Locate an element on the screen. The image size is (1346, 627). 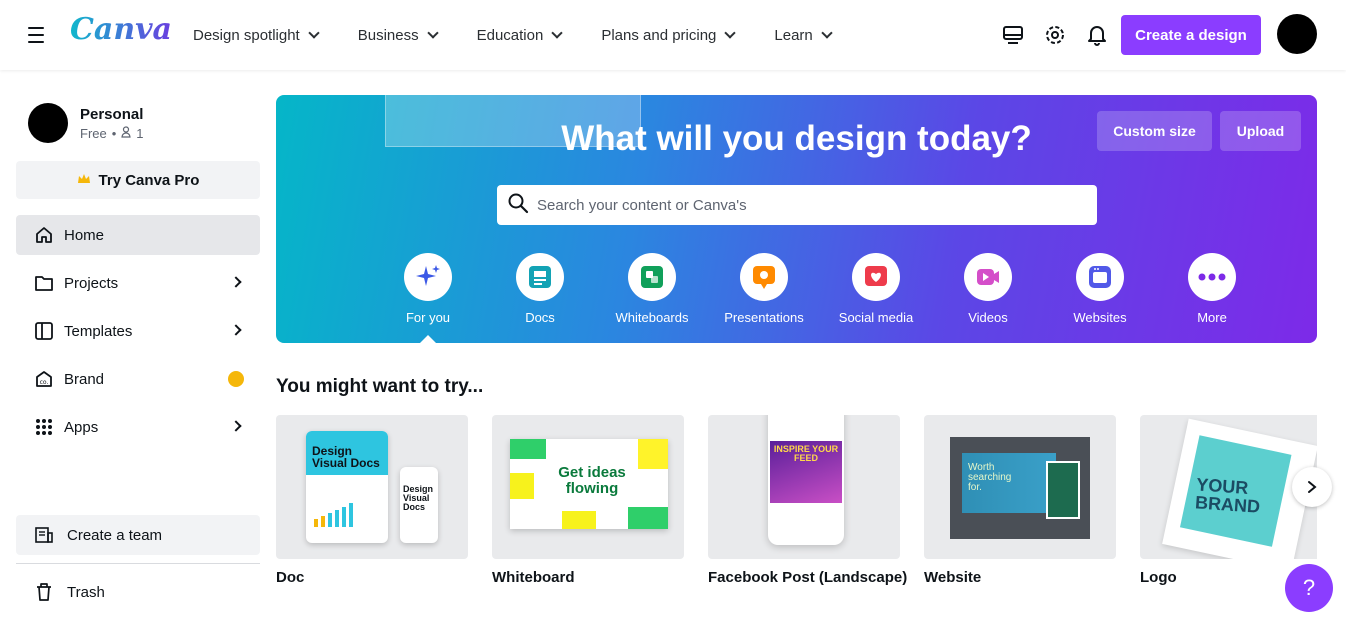
category-more: More is located at coordinates (1212, 289).